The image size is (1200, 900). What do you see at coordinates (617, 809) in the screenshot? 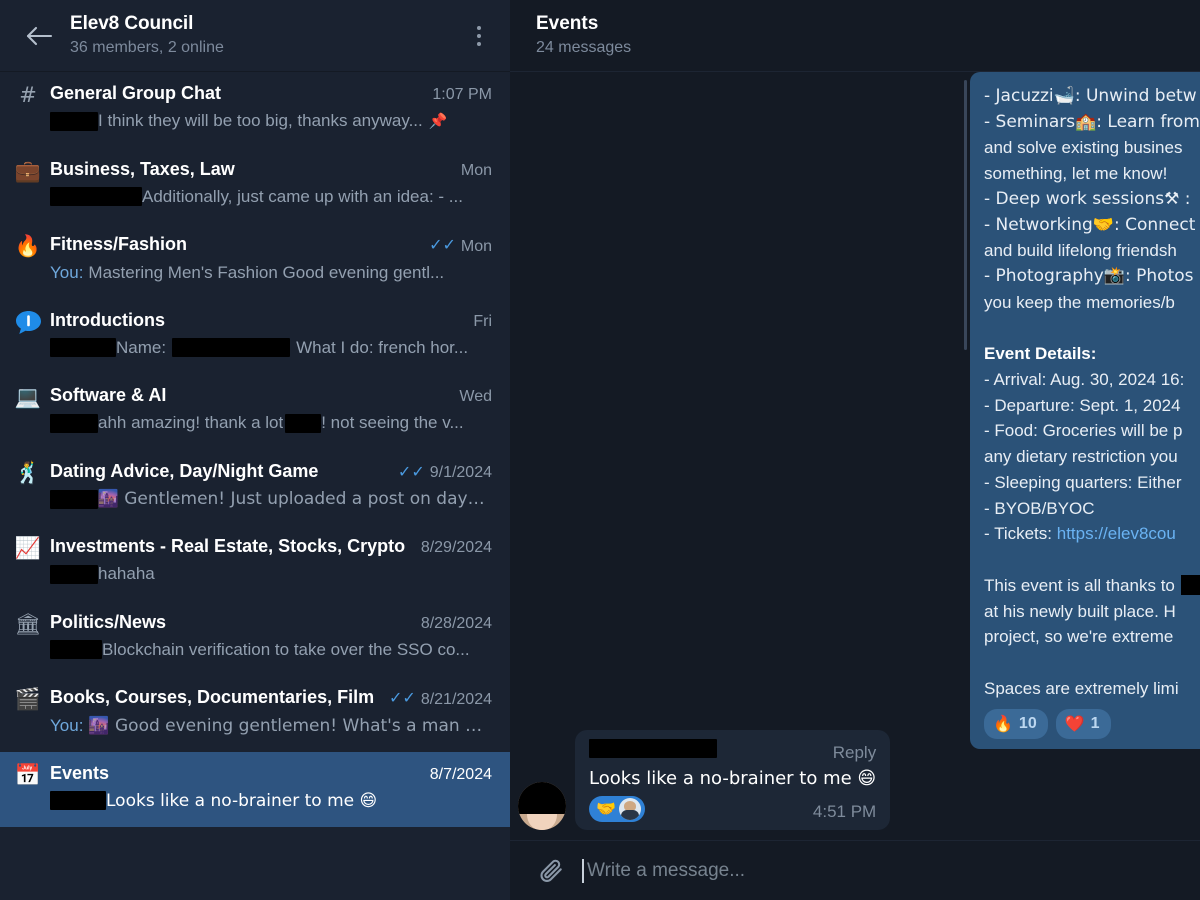
I see `handshake-reaction: 🤝` at bounding box center [617, 809].